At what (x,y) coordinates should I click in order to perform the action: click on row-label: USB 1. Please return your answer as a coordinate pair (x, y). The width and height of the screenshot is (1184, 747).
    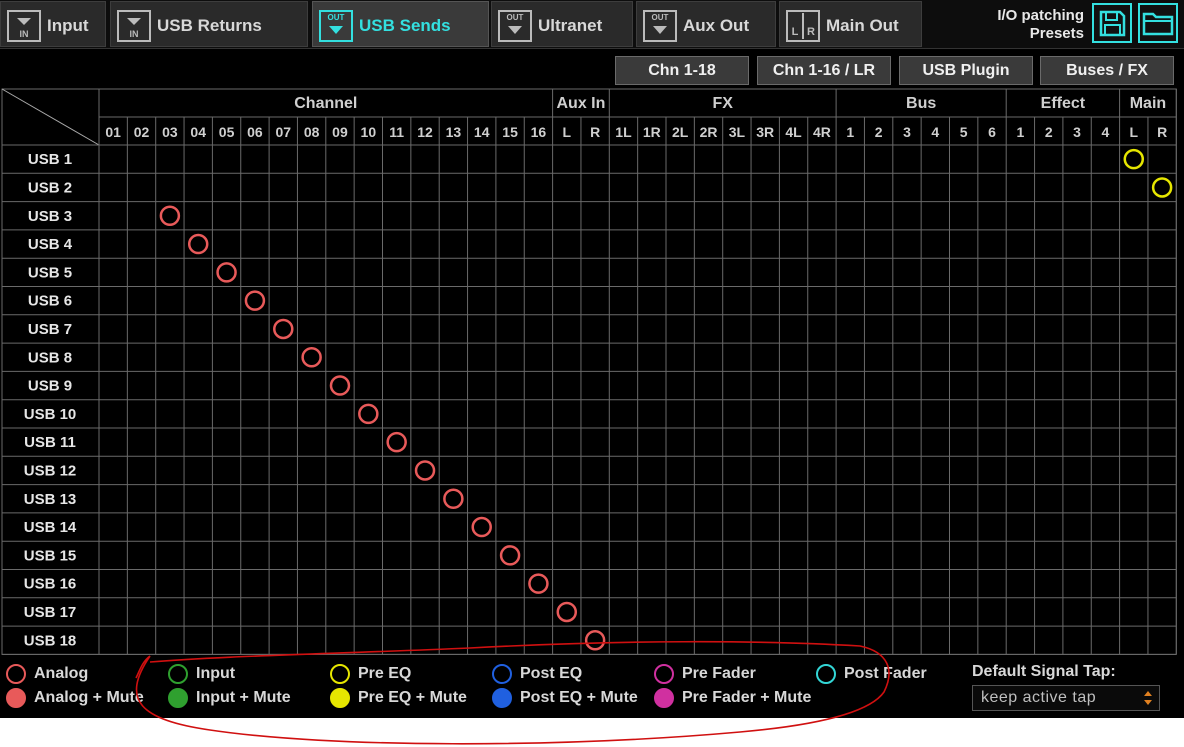
    Looking at the image, I should click on (50, 159).